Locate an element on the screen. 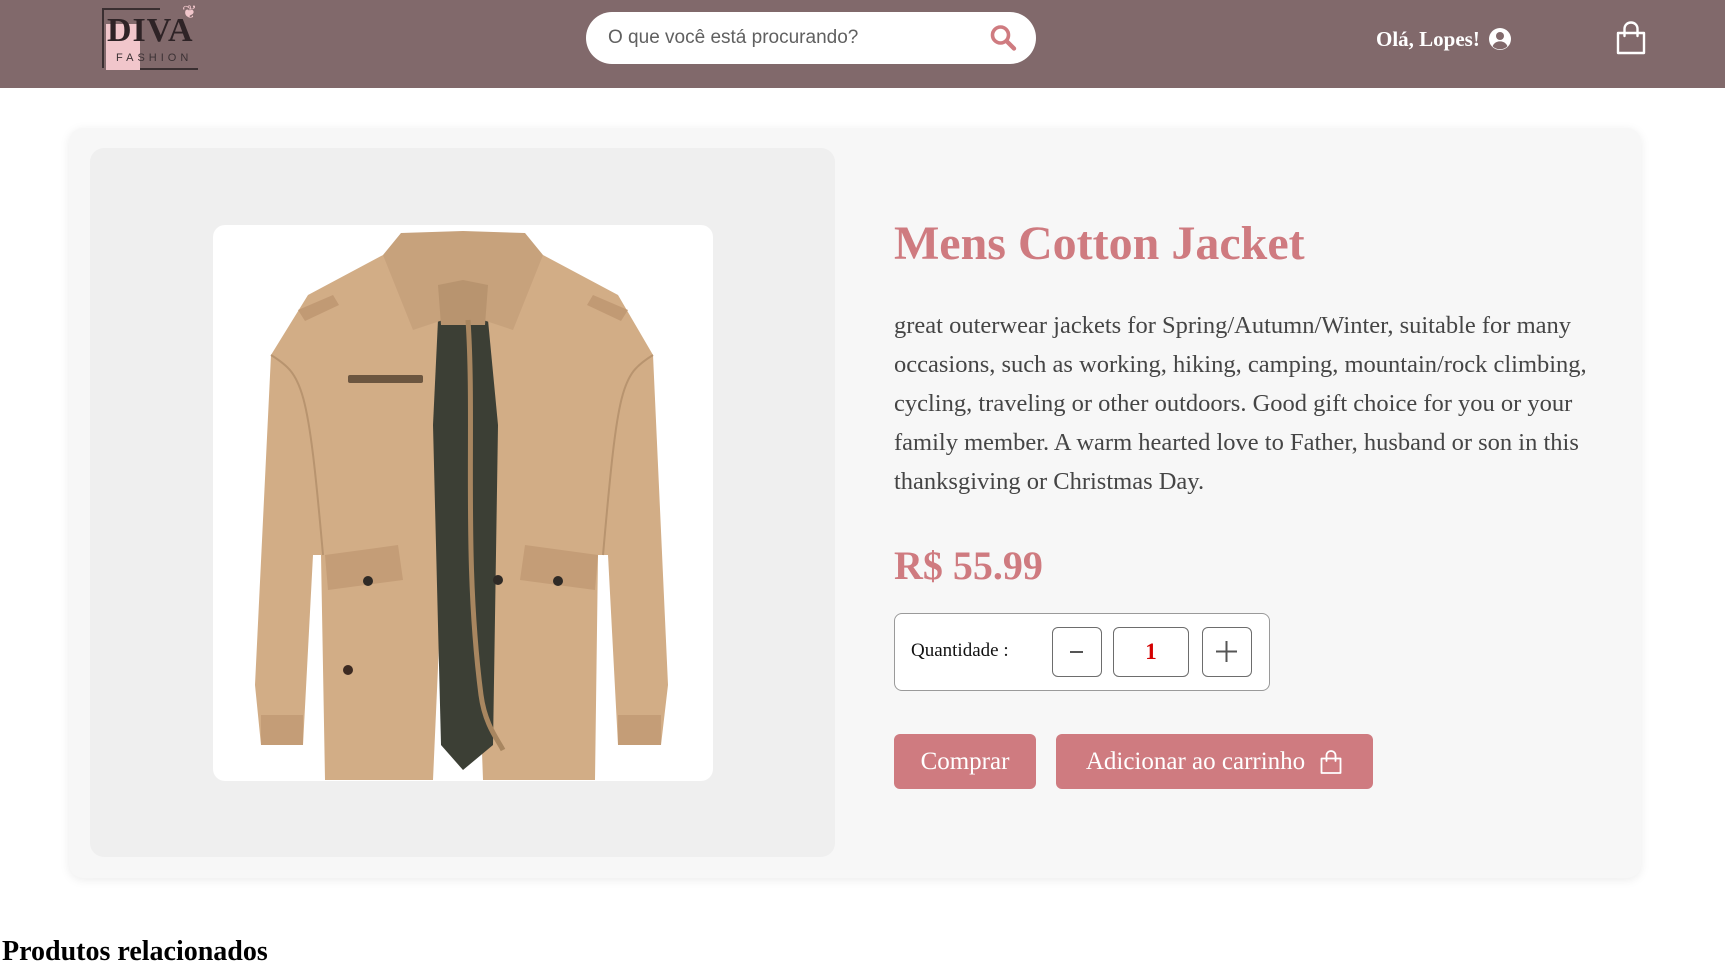 Image resolution: width=1725 pixels, height=968 pixels. user-greeting: Olá, Lopes! is located at coordinates (1444, 39).